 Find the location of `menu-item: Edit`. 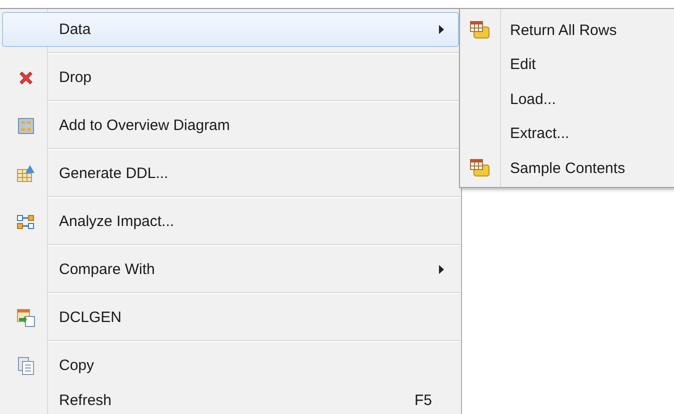

menu-item: Edit is located at coordinates (567, 65).